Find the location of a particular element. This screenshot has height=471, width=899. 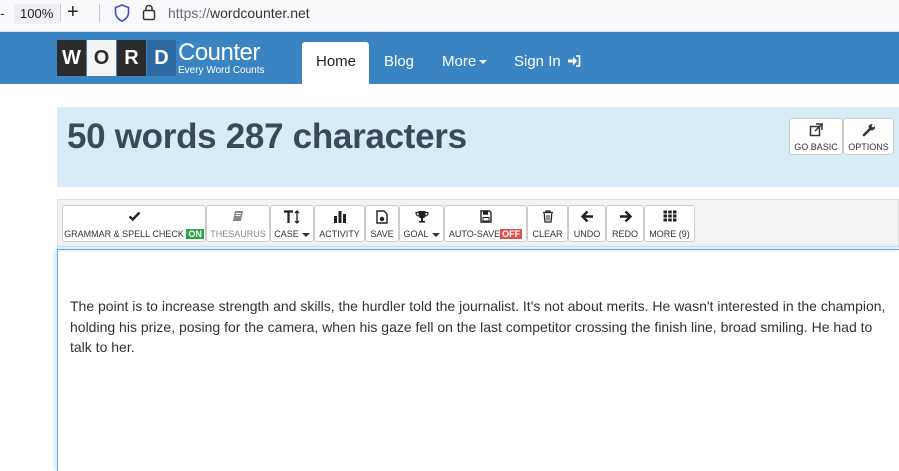

undo-button: UNDO is located at coordinates (587, 223).